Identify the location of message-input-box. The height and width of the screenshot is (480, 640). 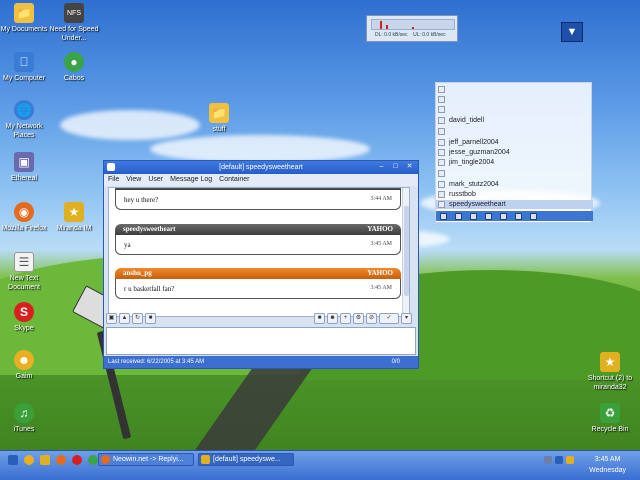
(261, 341).